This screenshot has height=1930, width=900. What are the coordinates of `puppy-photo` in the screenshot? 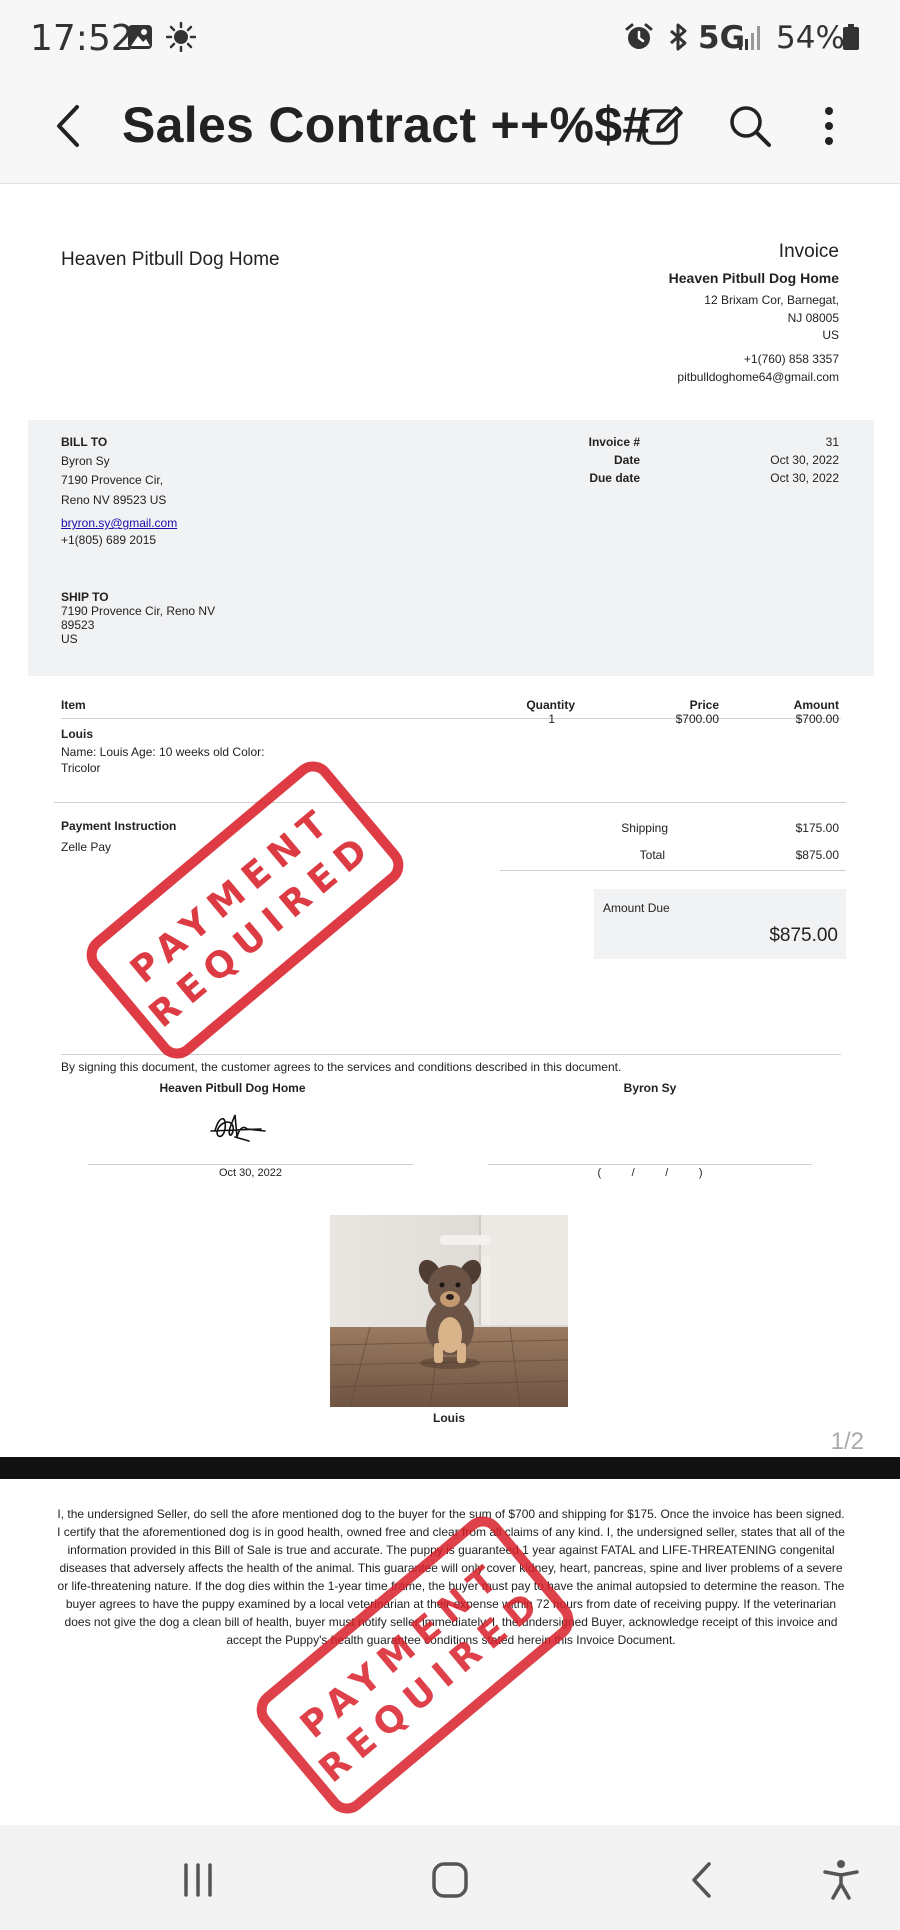 It's located at (449, 1311).